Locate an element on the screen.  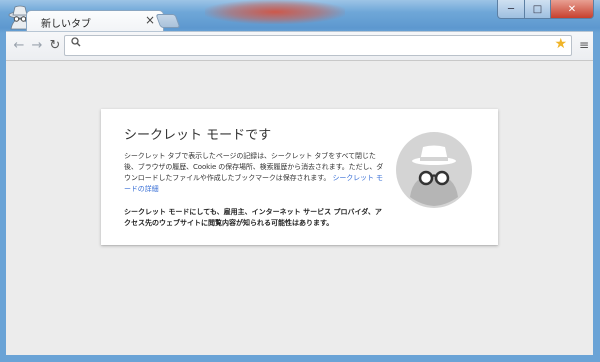
window-controls: ─ □ ✕ is located at coordinates (545, 9).